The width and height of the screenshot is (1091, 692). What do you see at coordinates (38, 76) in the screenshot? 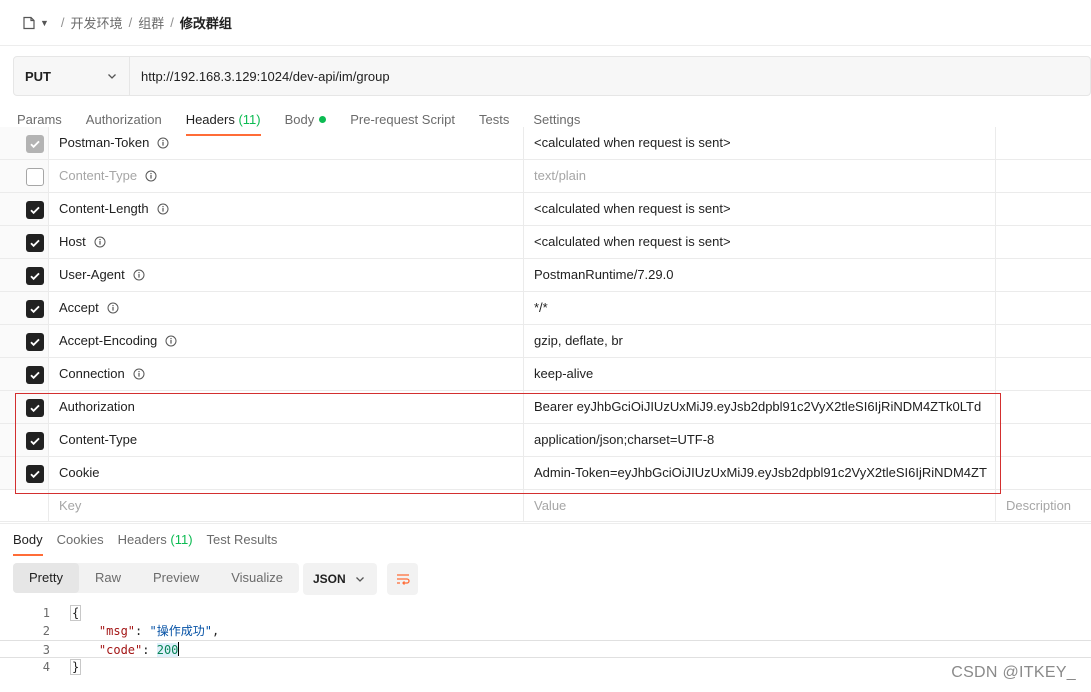
I see `method-label: PUT` at bounding box center [38, 76].